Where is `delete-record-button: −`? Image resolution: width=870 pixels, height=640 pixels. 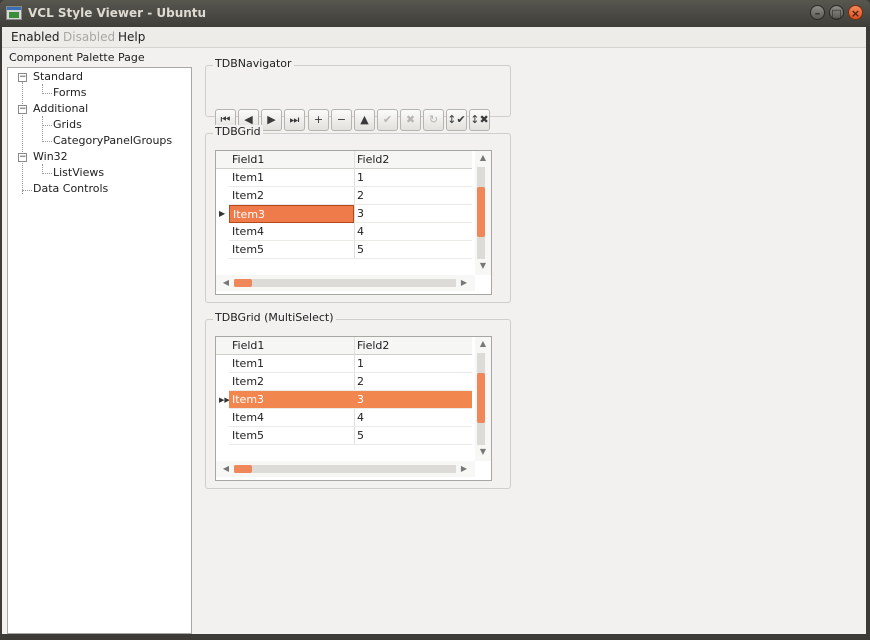 delete-record-button: − is located at coordinates (341, 120).